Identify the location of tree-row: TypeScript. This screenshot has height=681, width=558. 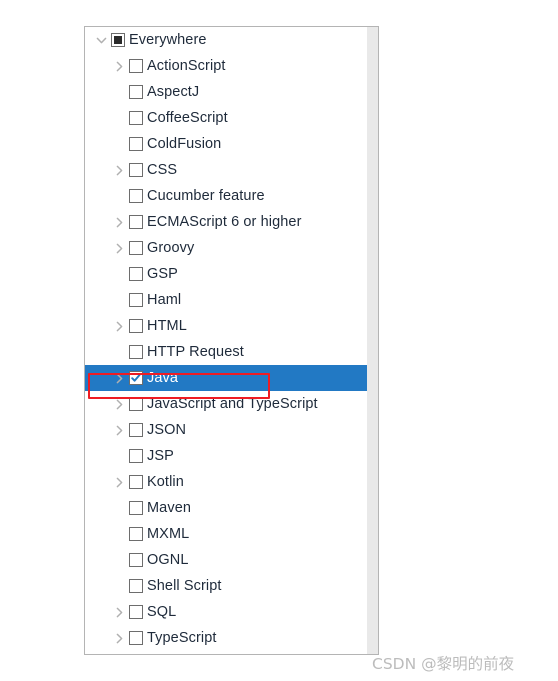
(231, 638).